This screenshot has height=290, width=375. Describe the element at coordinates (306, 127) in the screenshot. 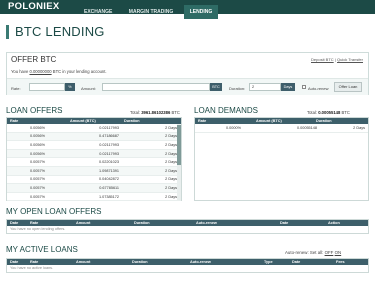

I see `amount-cell: 0.00055148` at that location.